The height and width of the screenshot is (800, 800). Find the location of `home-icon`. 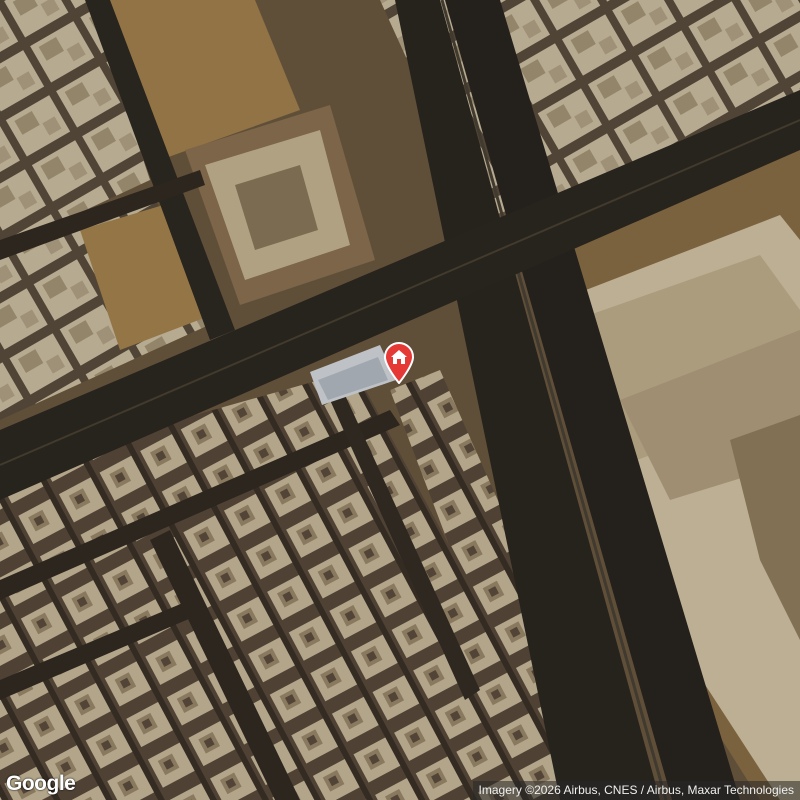

home-icon is located at coordinates (399, 363).